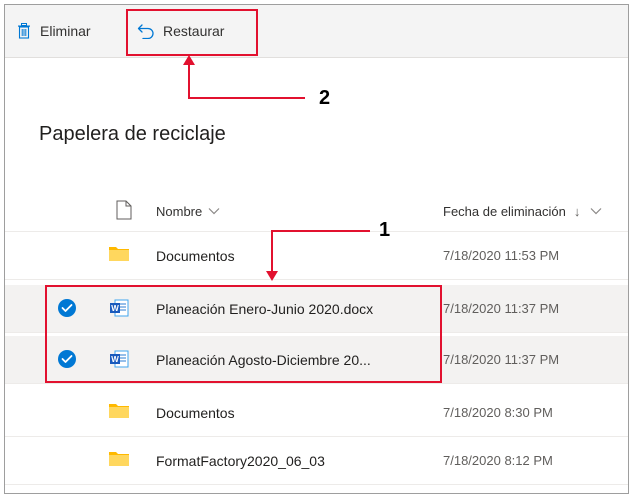 The image size is (636, 504). I want to click on deleted-date: 7/18/2020 8:30 PM, so click(498, 412).